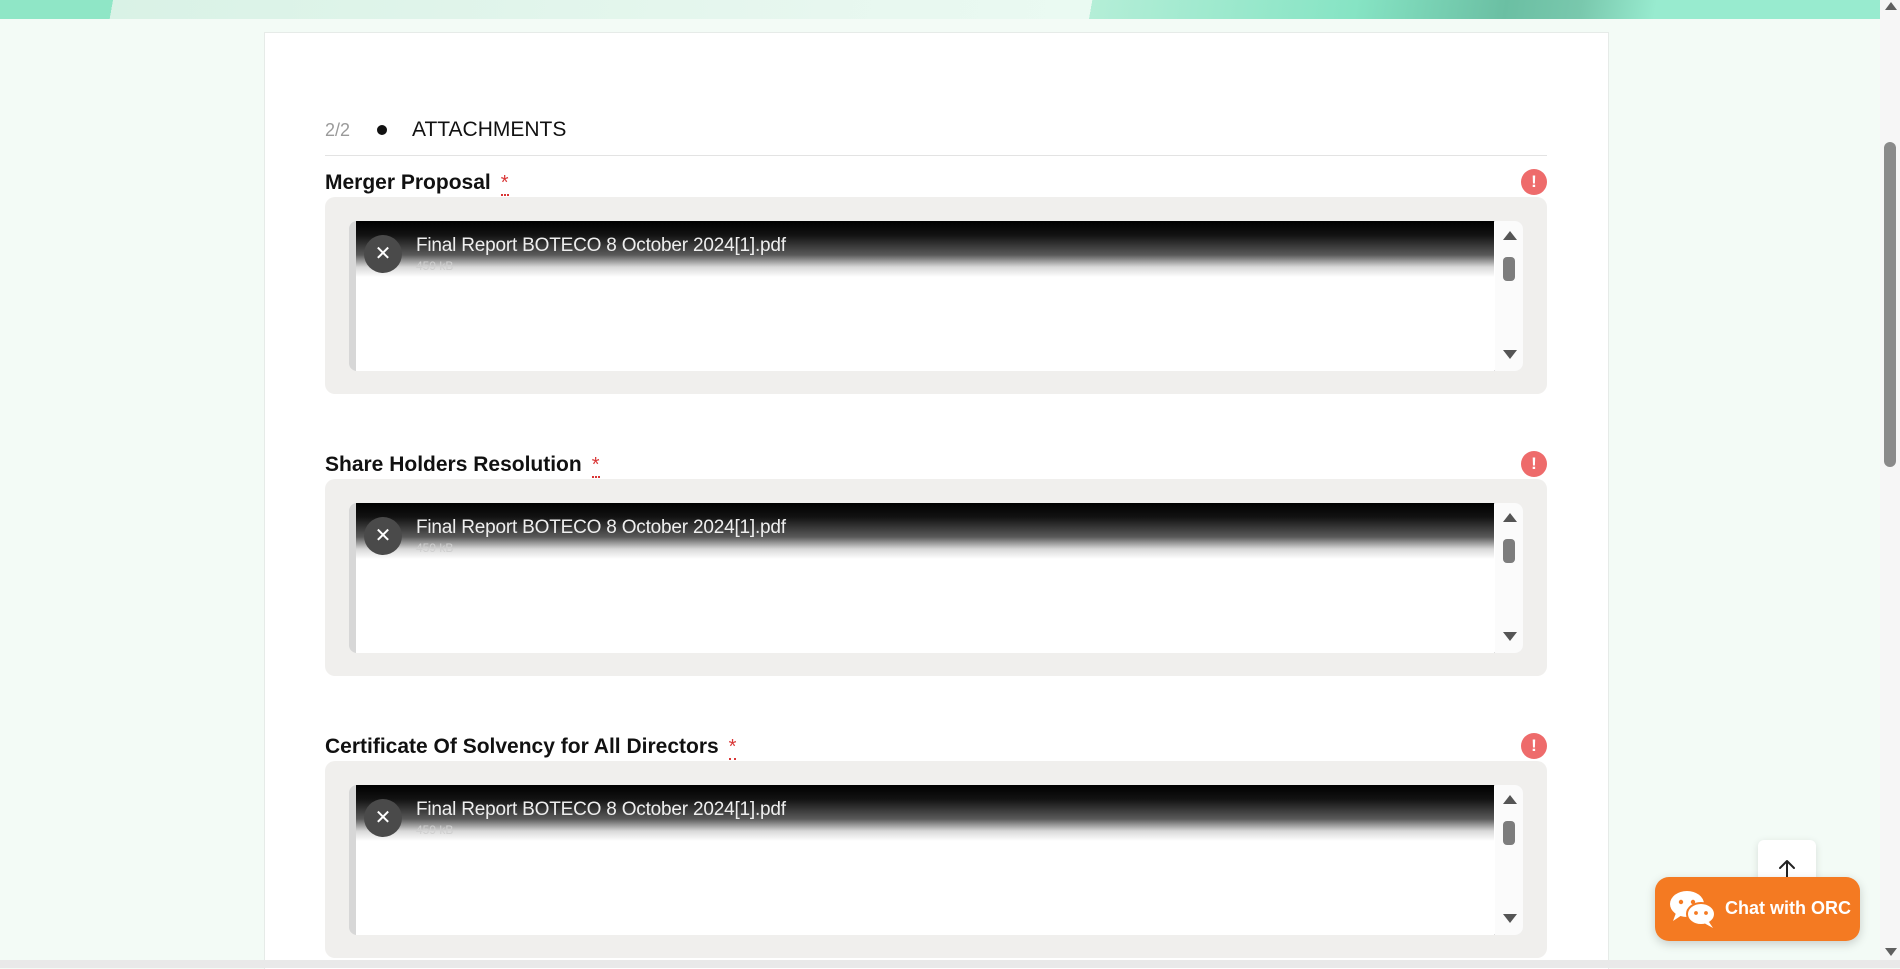 The width and height of the screenshot is (1900, 969). What do you see at coordinates (1890, 480) in the screenshot?
I see `page-scrollbar` at bounding box center [1890, 480].